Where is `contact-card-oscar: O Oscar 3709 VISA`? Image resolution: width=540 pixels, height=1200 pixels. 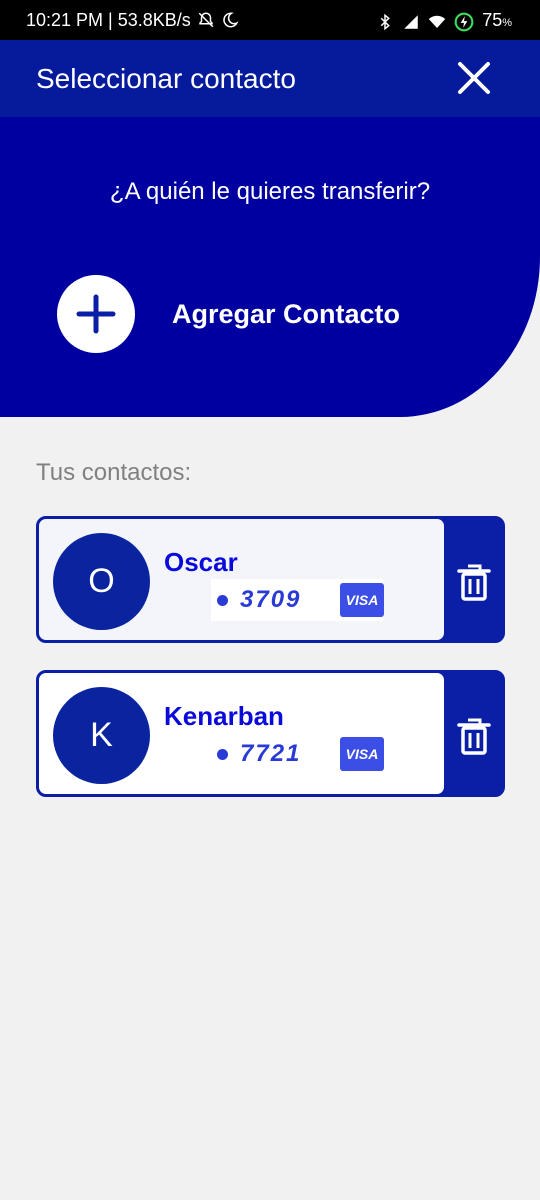 contact-card-oscar: O Oscar 3709 VISA is located at coordinates (270, 579).